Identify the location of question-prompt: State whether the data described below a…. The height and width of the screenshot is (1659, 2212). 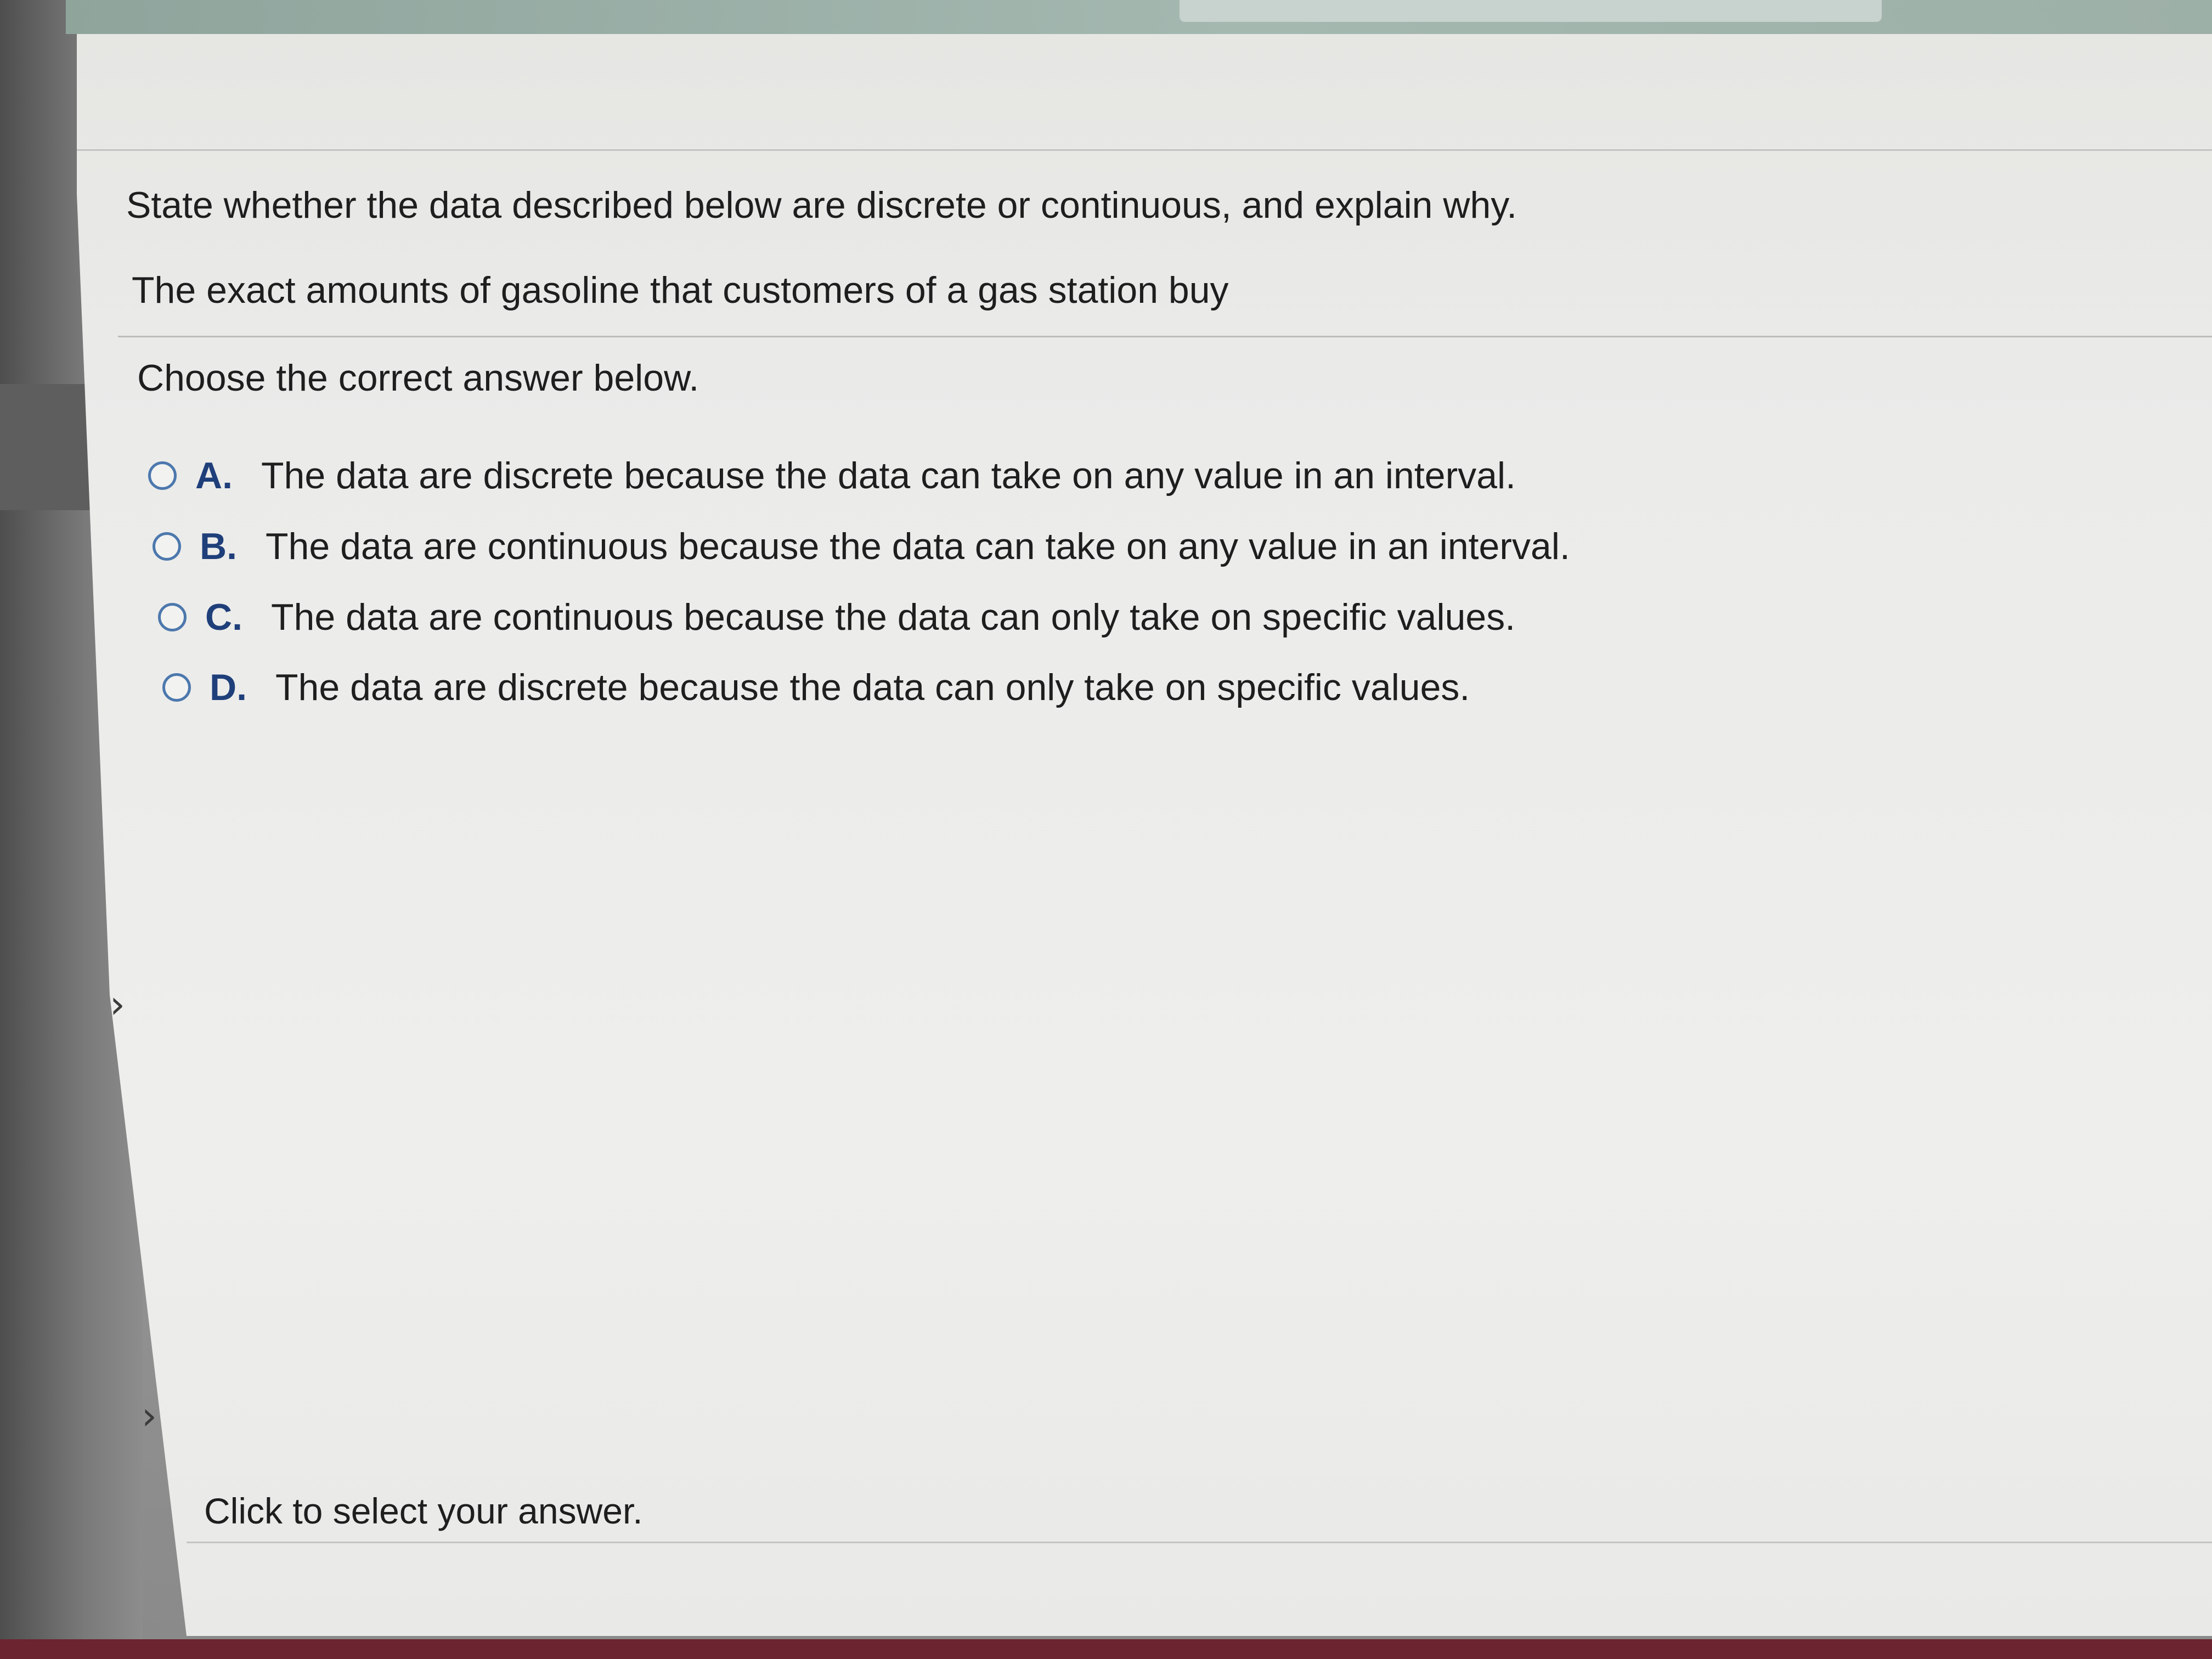
(821, 205).